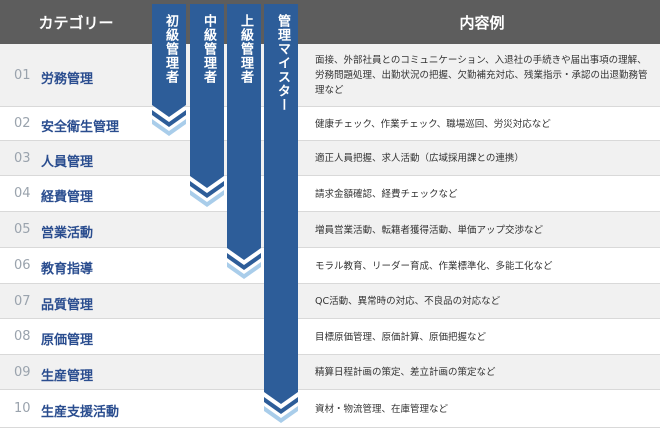 This screenshot has height=428, width=660. I want to click on row-category: 教育指導, so click(67, 269).